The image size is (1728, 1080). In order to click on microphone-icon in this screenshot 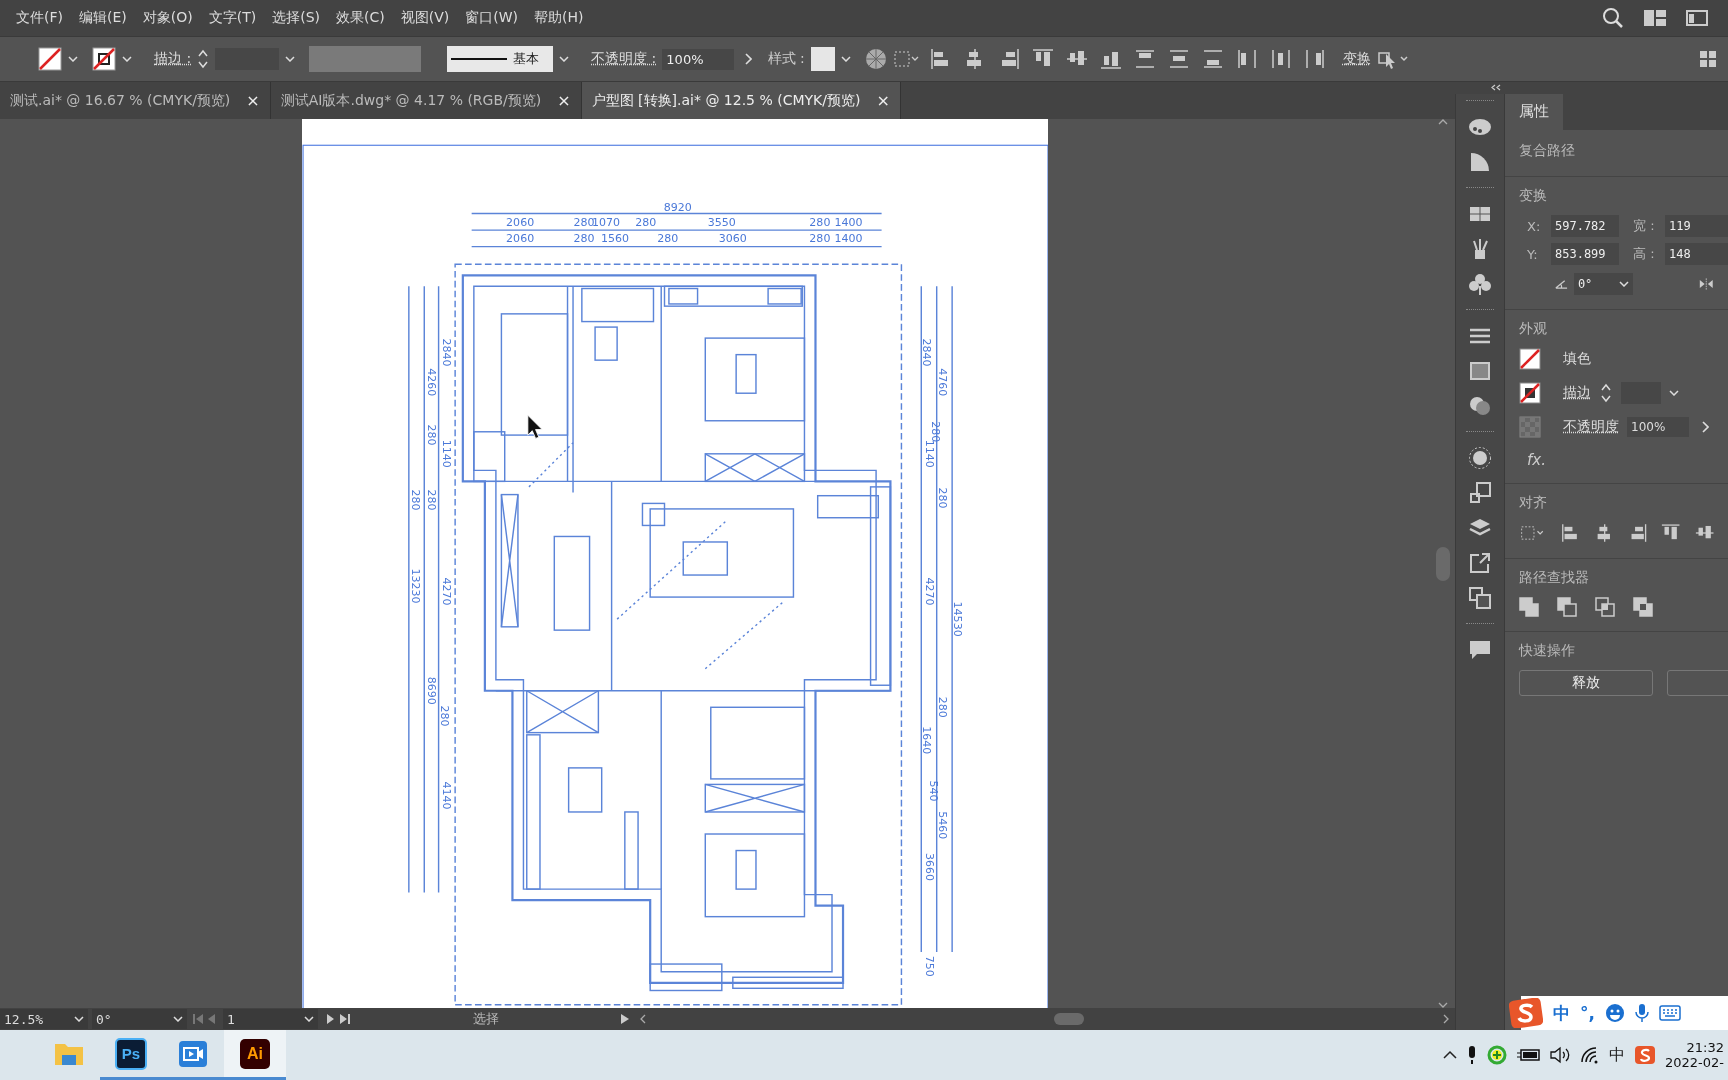, I will do `click(1472, 1055)`.